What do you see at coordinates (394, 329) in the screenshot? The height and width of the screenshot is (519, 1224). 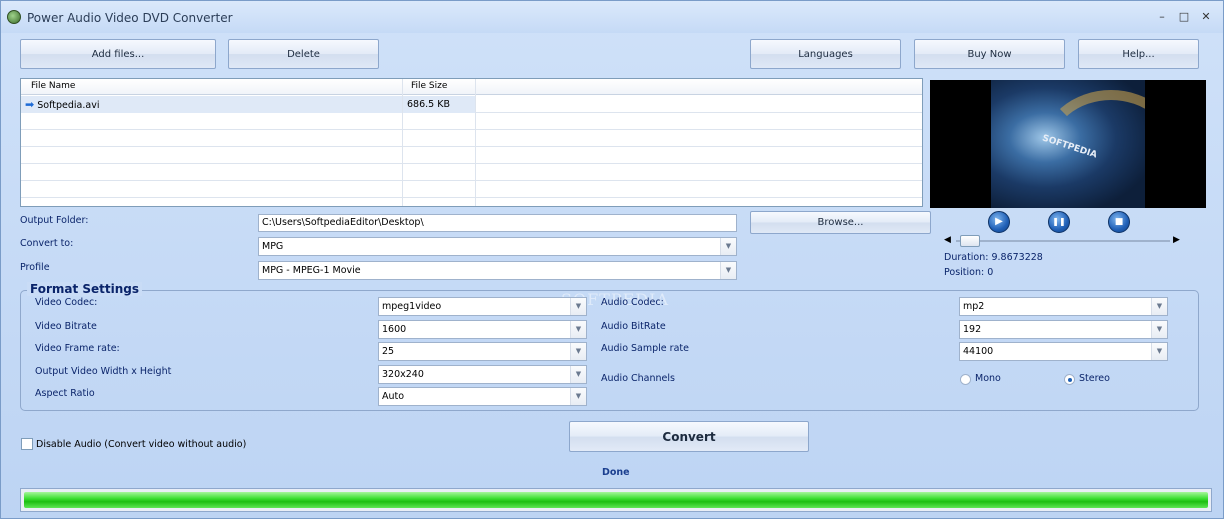 I see `video-bitrate-value: 1600` at bounding box center [394, 329].